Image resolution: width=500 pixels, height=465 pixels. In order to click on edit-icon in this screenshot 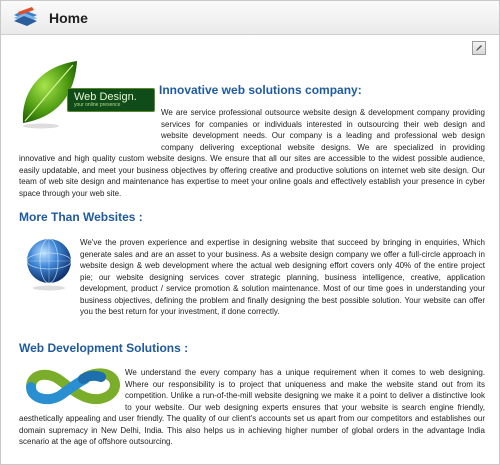, I will do `click(479, 48)`.